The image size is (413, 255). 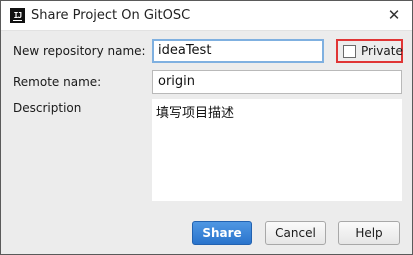 I want to click on private-checkbox-highlight: Private, so click(x=369, y=51).